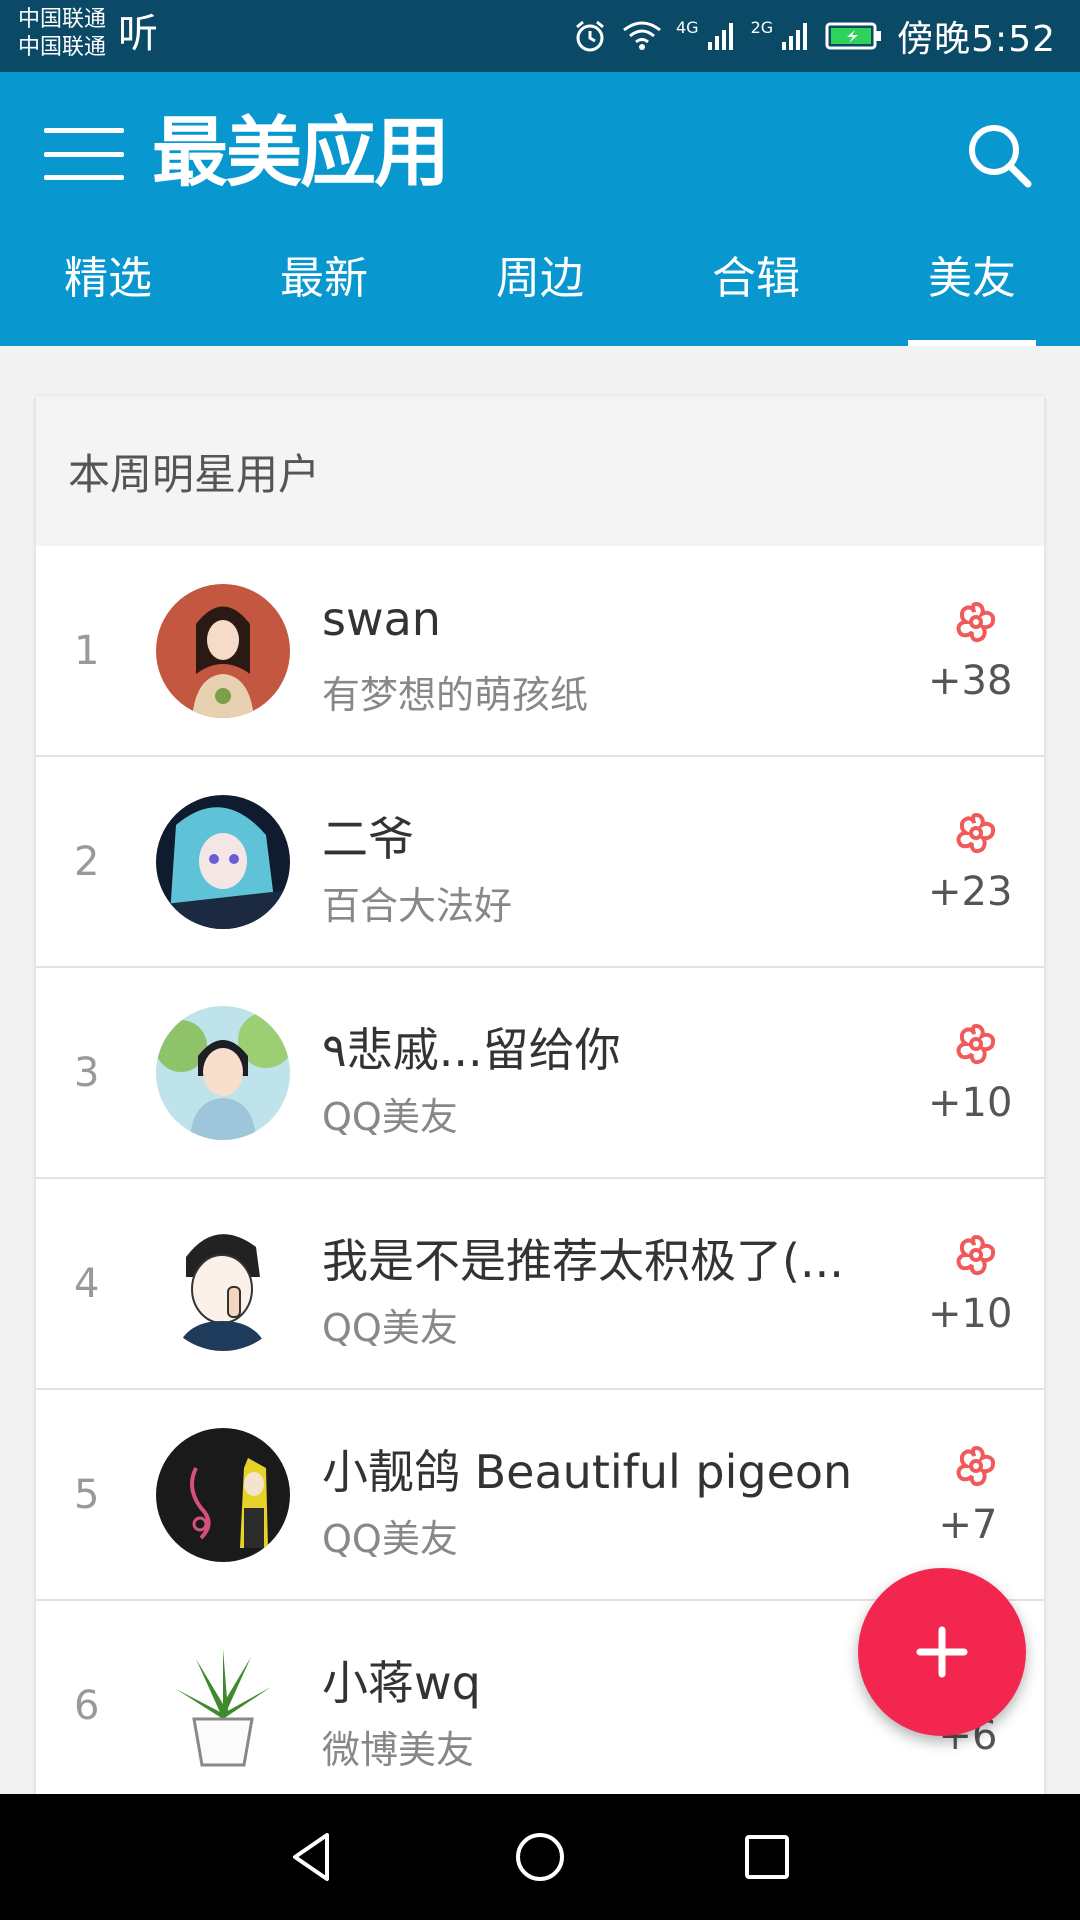 The height and width of the screenshot is (1920, 1080). What do you see at coordinates (62, 34) in the screenshot?
I see `carrier-labels: 中国联通 中国联通` at bounding box center [62, 34].